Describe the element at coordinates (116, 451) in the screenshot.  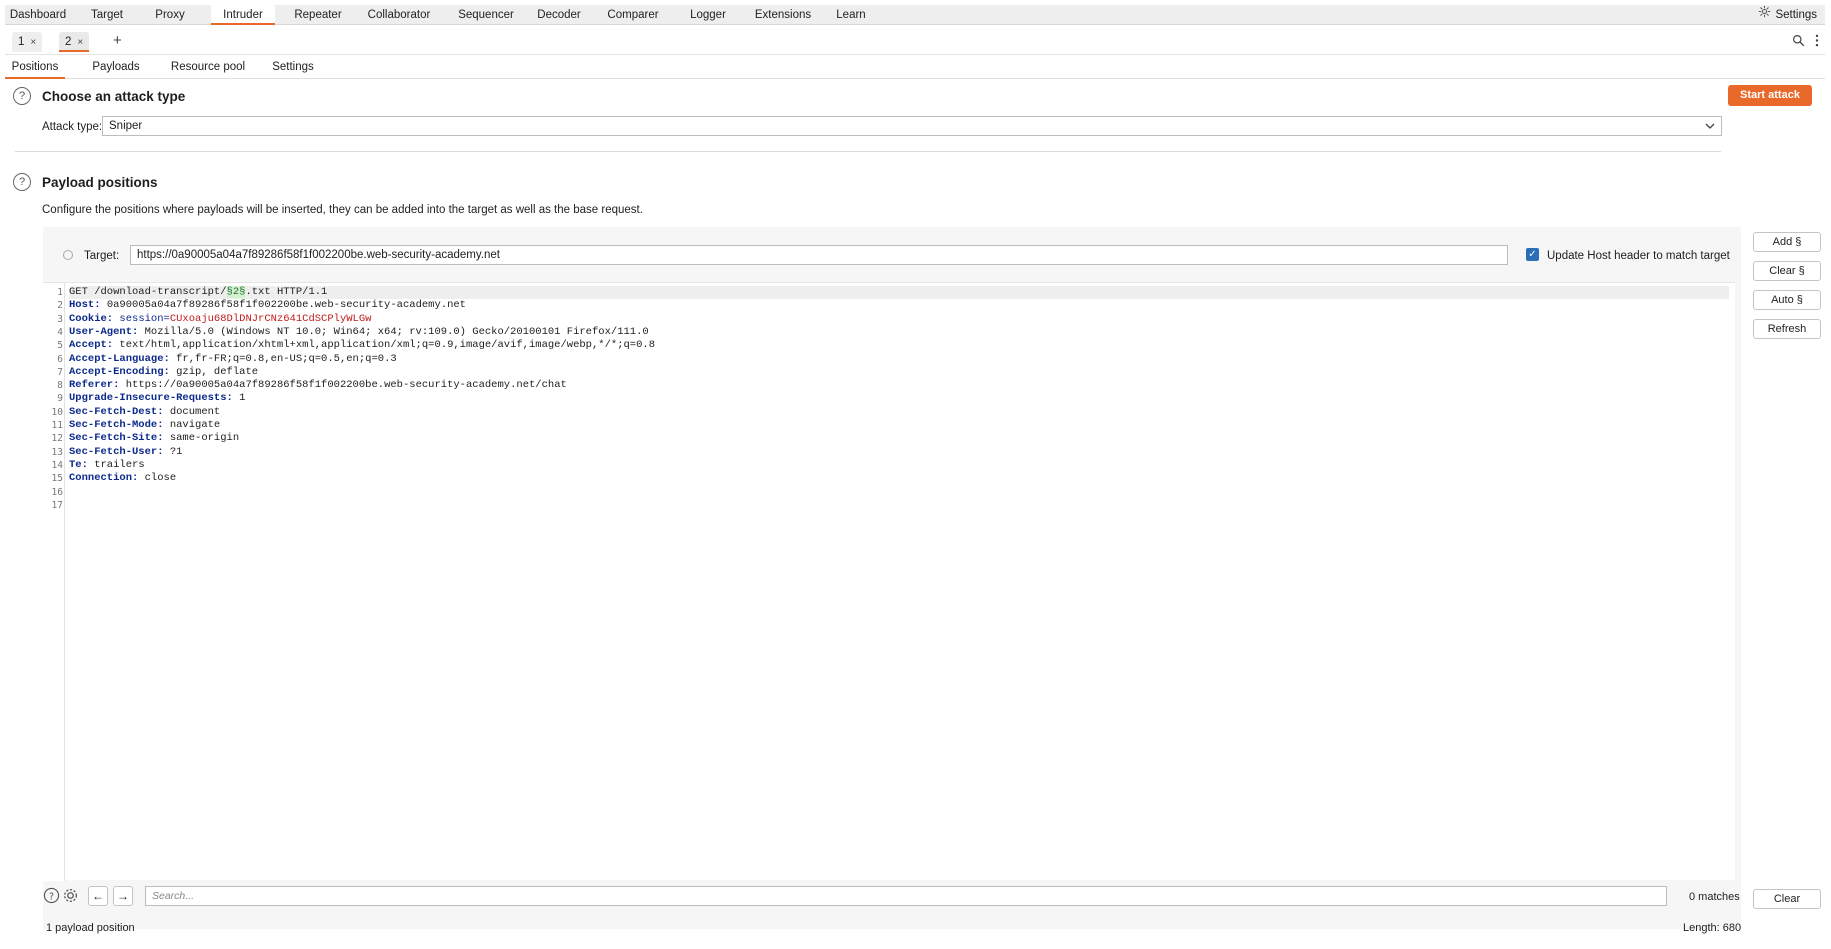
I see `header-name: Sec-Fetch-User:` at that location.